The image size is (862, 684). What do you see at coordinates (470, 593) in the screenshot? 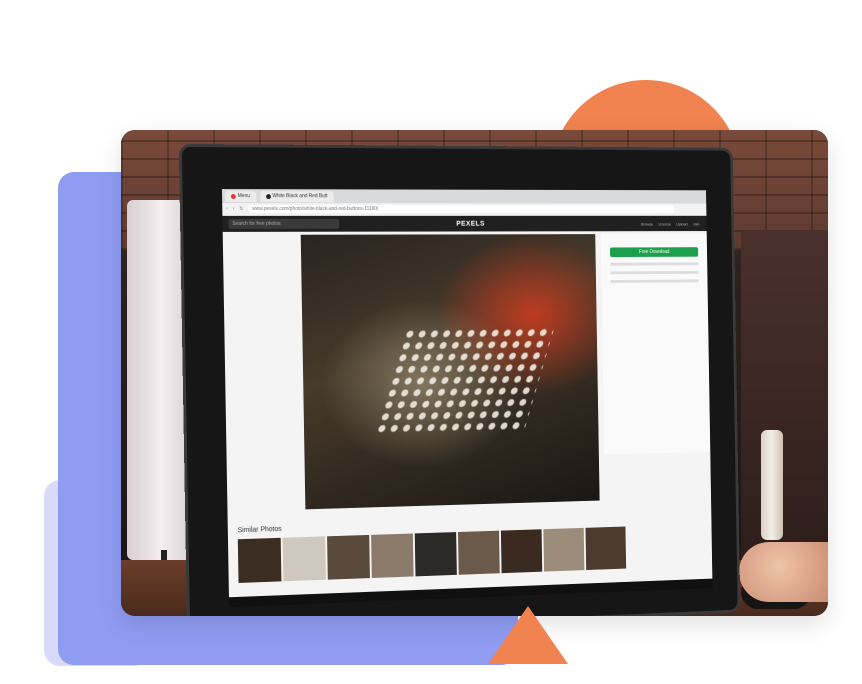
I see `taskbar` at bounding box center [470, 593].